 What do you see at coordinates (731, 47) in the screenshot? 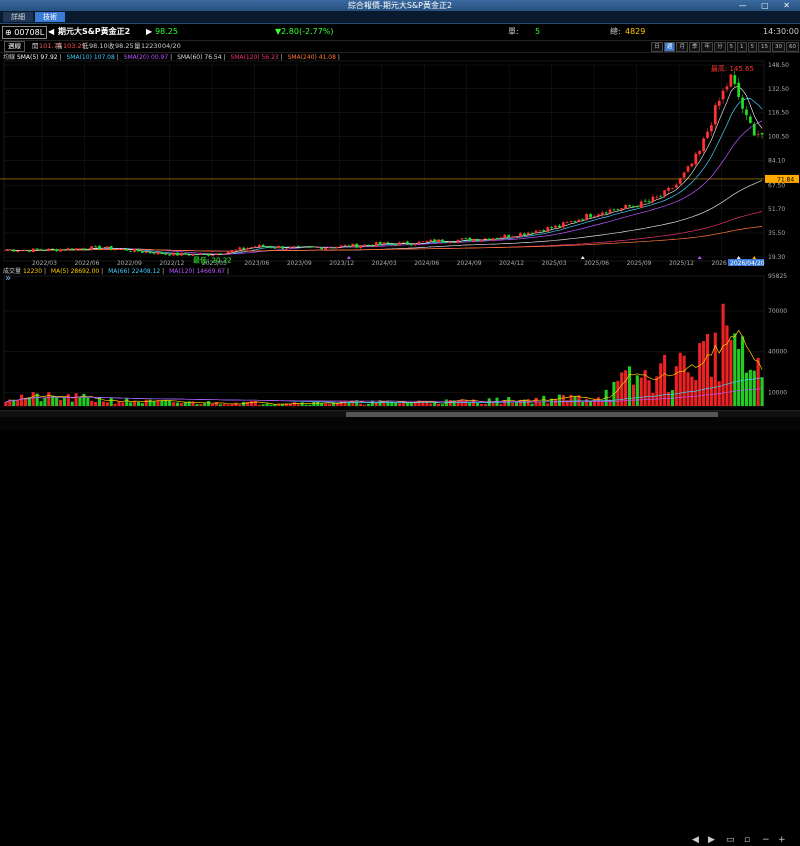
I see `period-button-6: 5` at bounding box center [731, 47].